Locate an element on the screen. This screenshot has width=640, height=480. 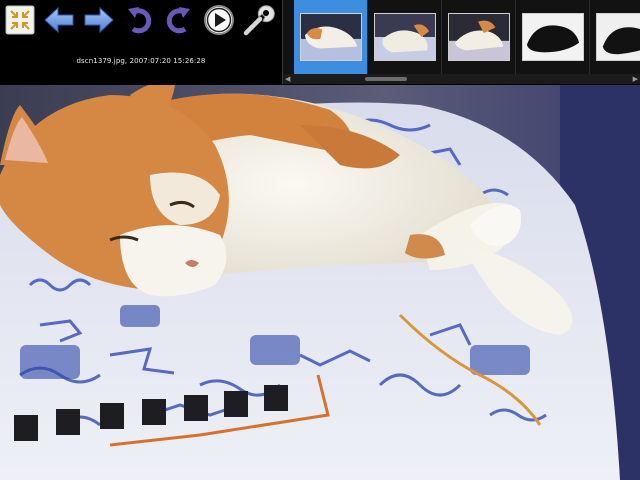
scroll-left-icon: ◀ is located at coordinates (289, 79).